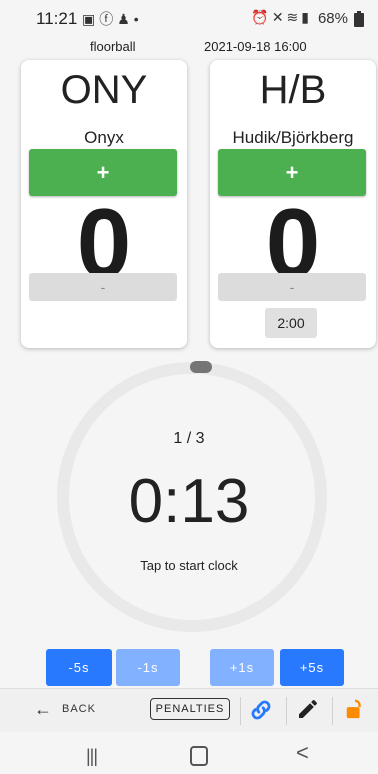 This screenshot has height=774, width=378. I want to click on plus-5s-button: +5s, so click(312, 667).